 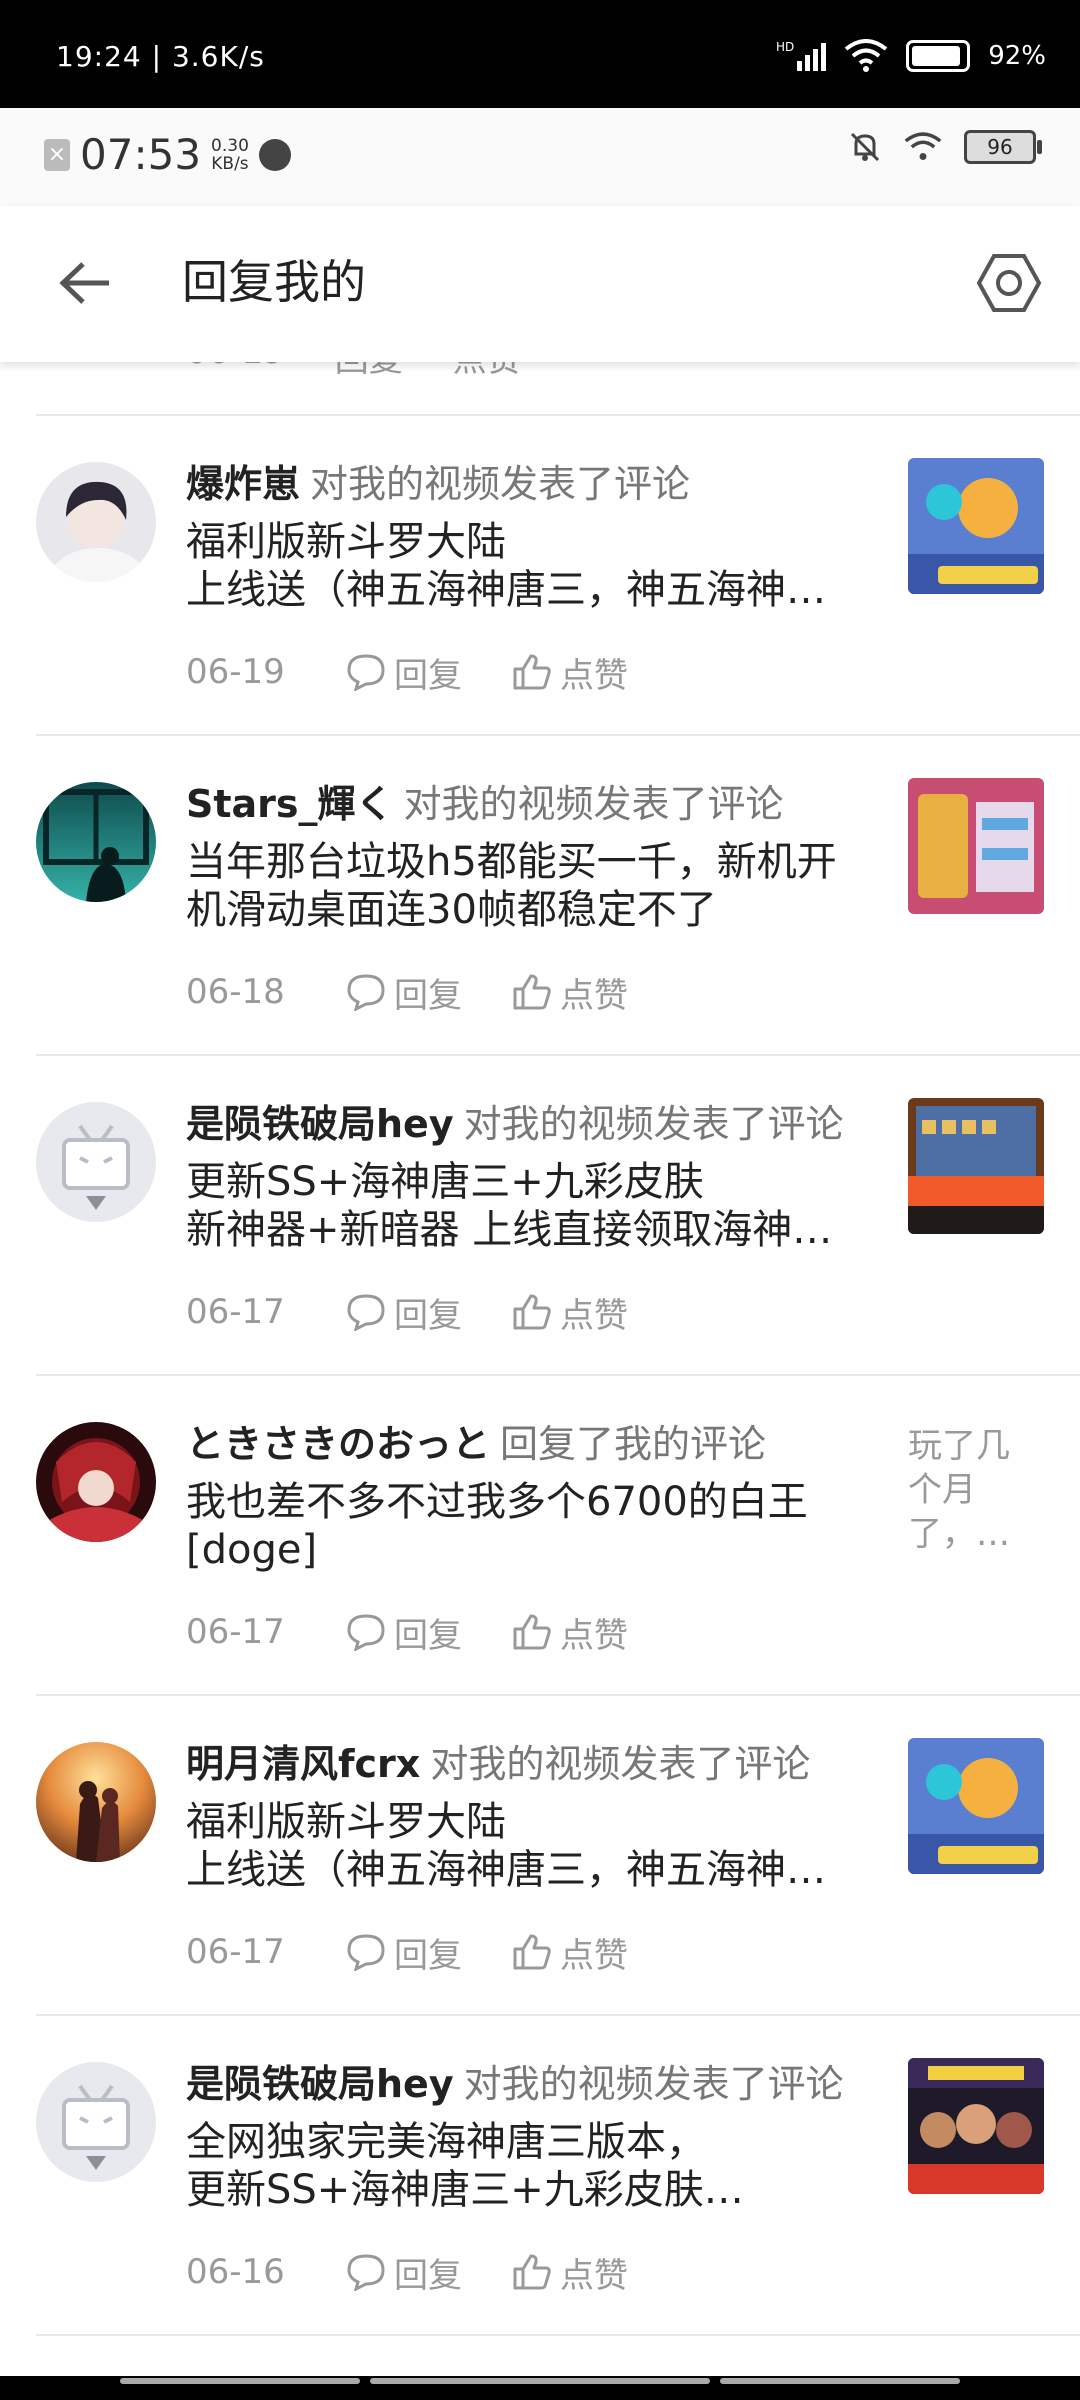 I want to click on arrow-left-icon, so click(x=84, y=283).